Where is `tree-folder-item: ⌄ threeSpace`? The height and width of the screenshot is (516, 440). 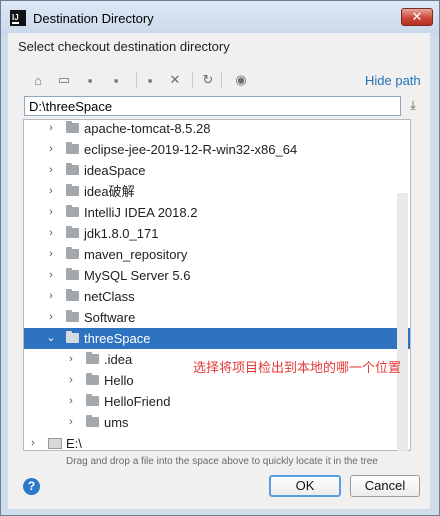 tree-folder-item: ⌄ threeSpace is located at coordinates (217, 338).